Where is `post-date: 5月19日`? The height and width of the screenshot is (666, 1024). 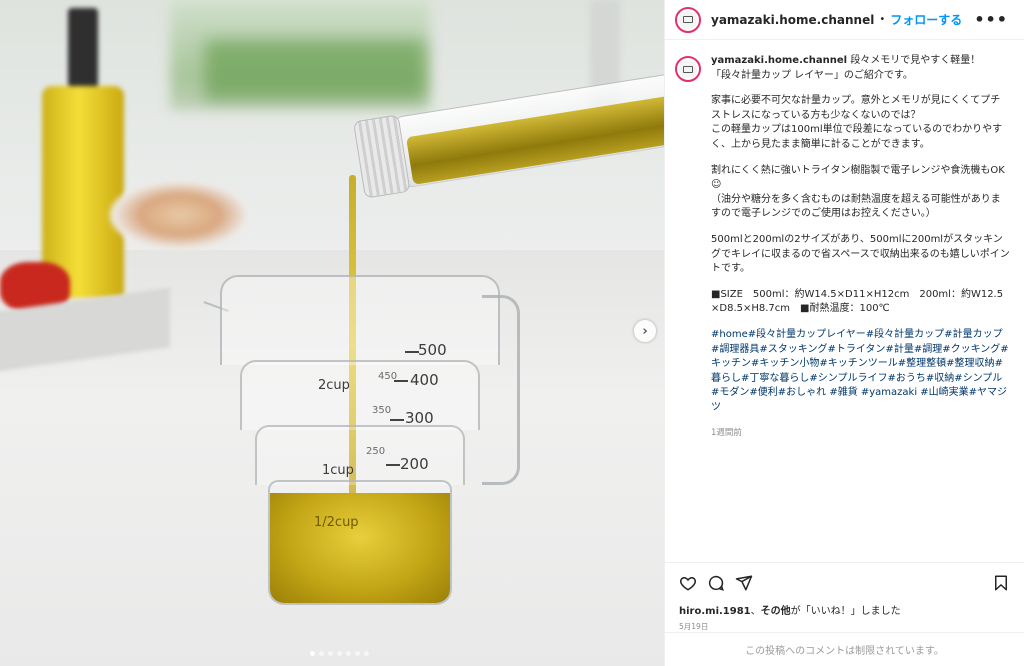
post-date: 5月19日 is located at coordinates (694, 626).